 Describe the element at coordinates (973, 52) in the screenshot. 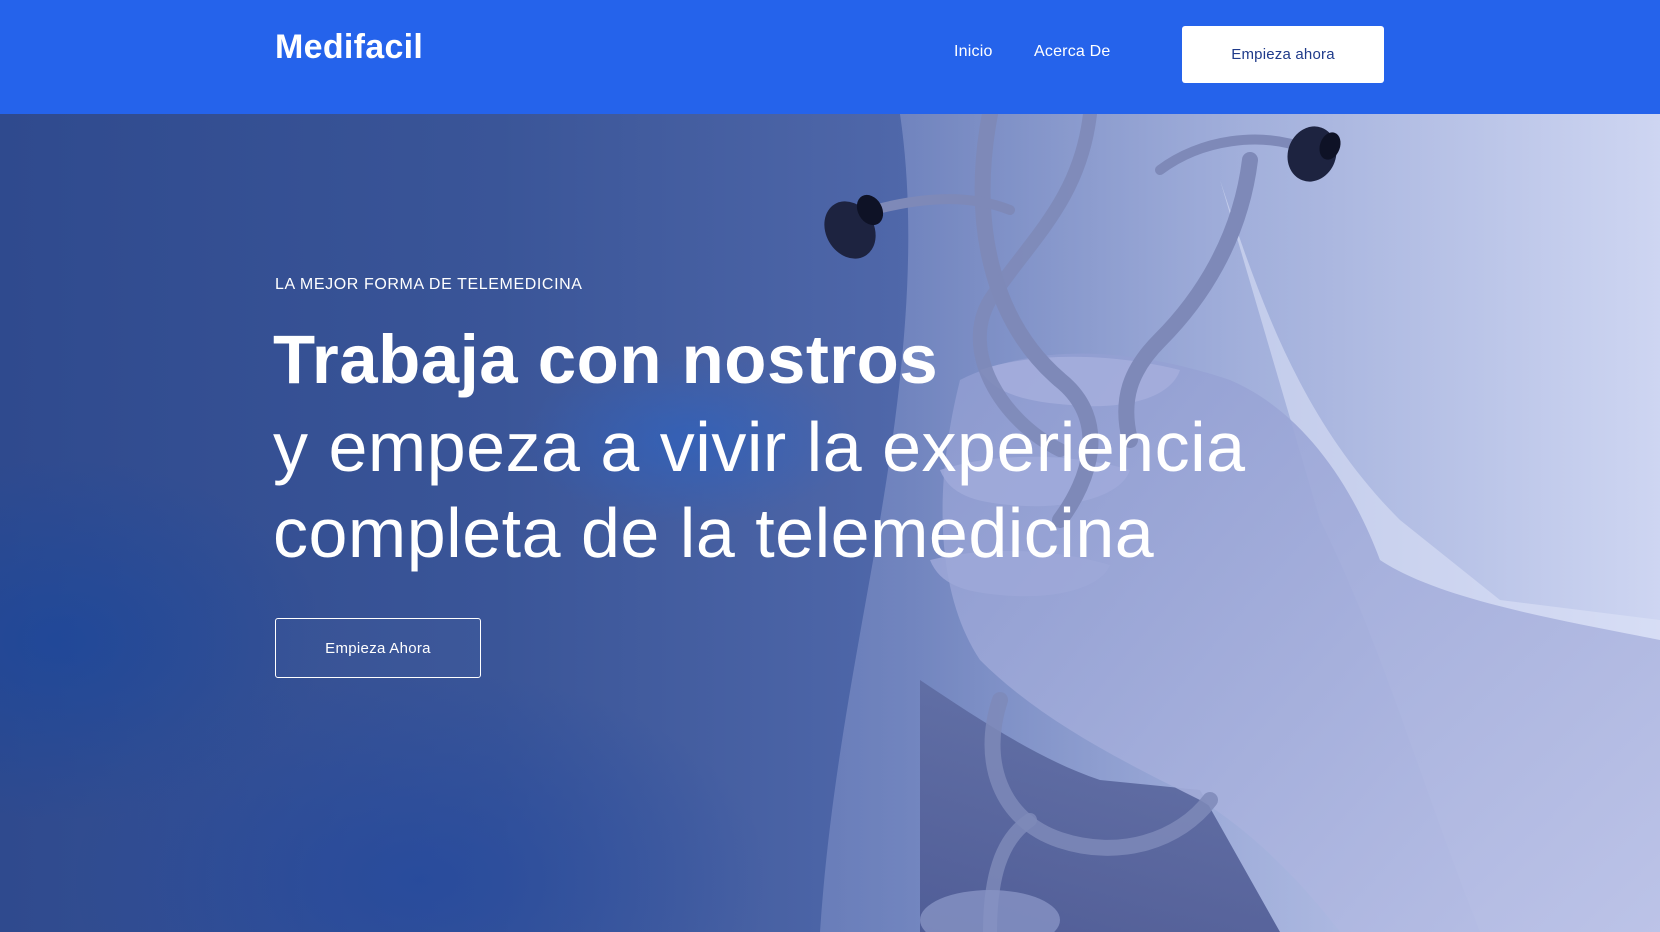

I see `nav-link-inicio: Inicio` at that location.